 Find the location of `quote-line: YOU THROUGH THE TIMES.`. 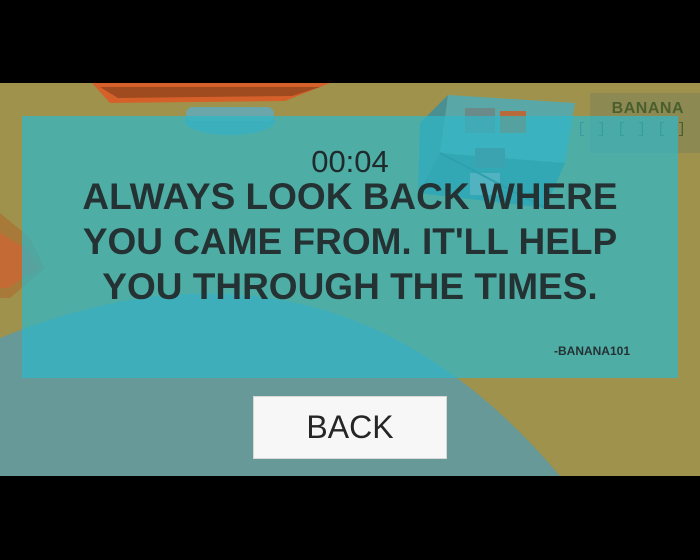

quote-line: YOU THROUGH THE TIMES. is located at coordinates (350, 286).